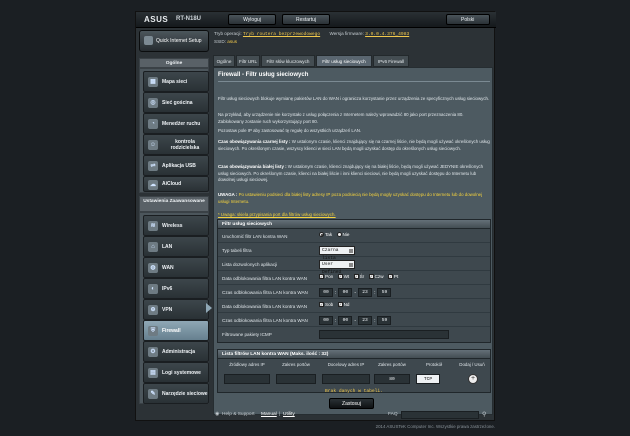 This screenshot has width=630, height=436. Describe the element at coordinates (351, 403) in the screenshot. I see `apply-button: Zastosuj` at that location.